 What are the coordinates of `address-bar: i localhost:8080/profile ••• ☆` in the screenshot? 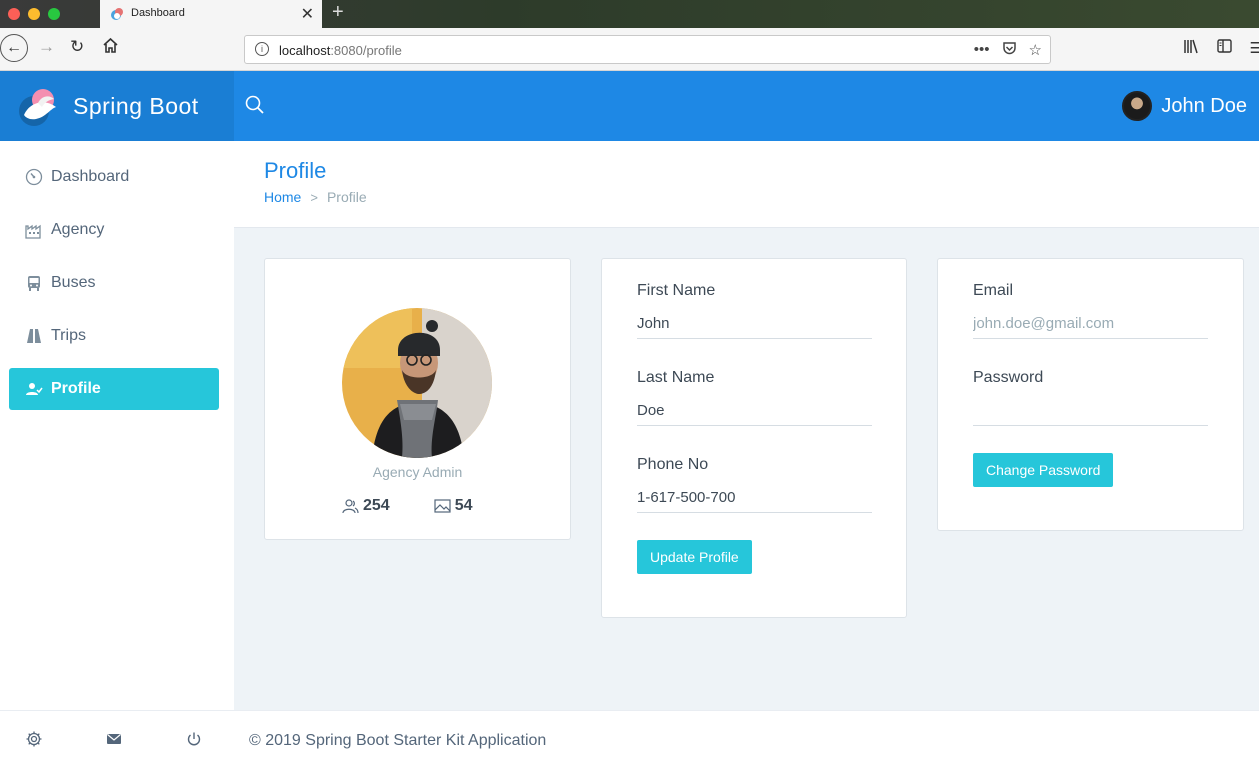 It's located at (647, 49).